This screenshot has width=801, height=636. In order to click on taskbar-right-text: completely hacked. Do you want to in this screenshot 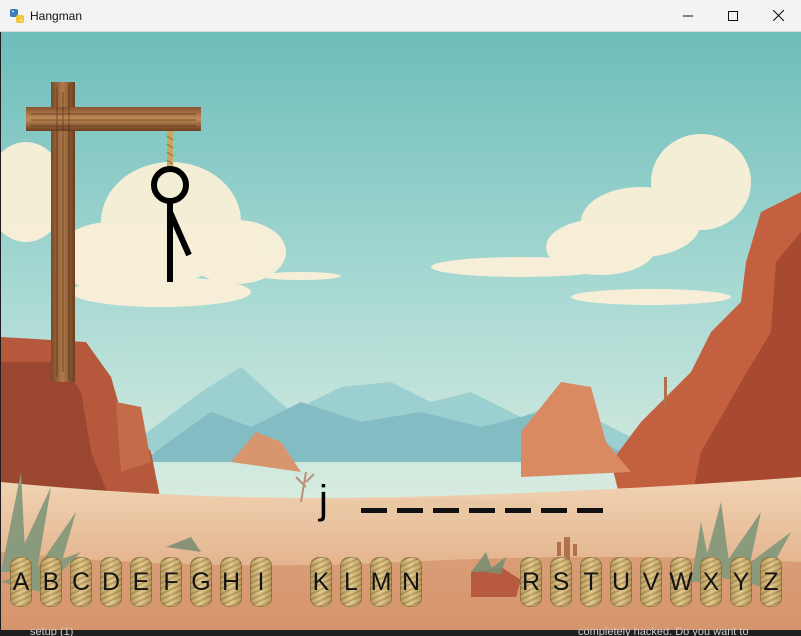, I will do `click(663, 631)`.